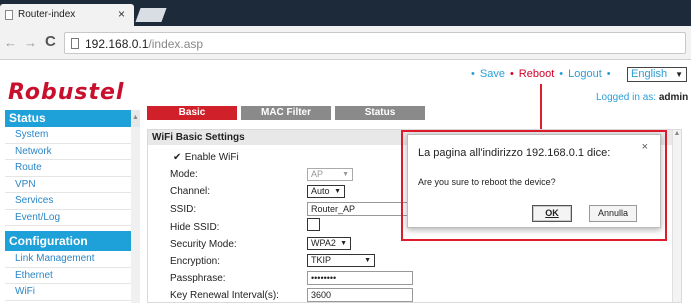 Image resolution: width=691 pixels, height=303 pixels. What do you see at coordinates (66, 92) in the screenshot?
I see `robustel-logo: Robustel` at bounding box center [66, 92].